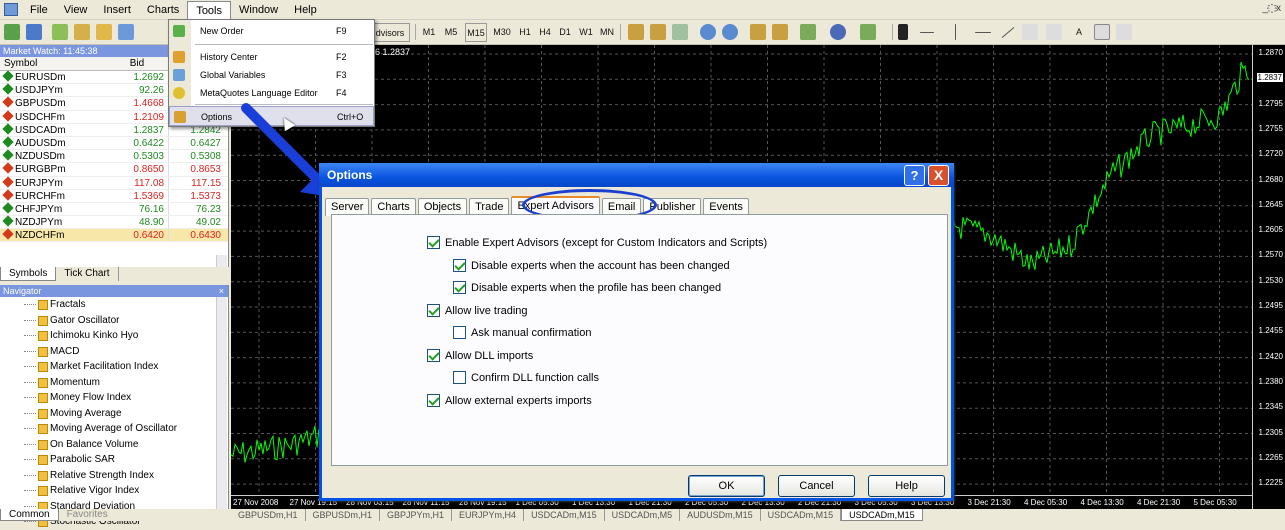 Image resolution: width=1285 pixels, height=530 pixels. What do you see at coordinates (12, 32) in the screenshot?
I see `new-chart-icon` at bounding box center [12, 32].